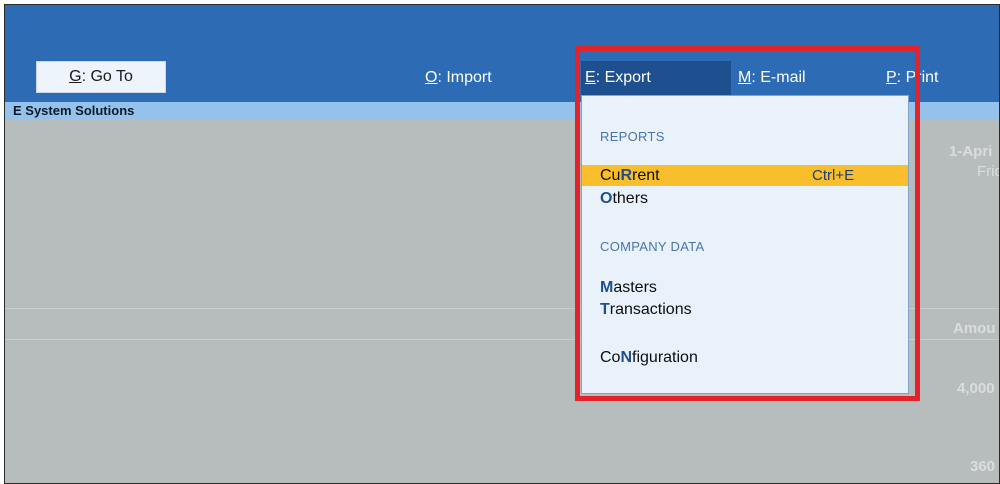 This screenshot has width=1000, height=484. I want to click on menu-item-masters: Masters, so click(745, 287).